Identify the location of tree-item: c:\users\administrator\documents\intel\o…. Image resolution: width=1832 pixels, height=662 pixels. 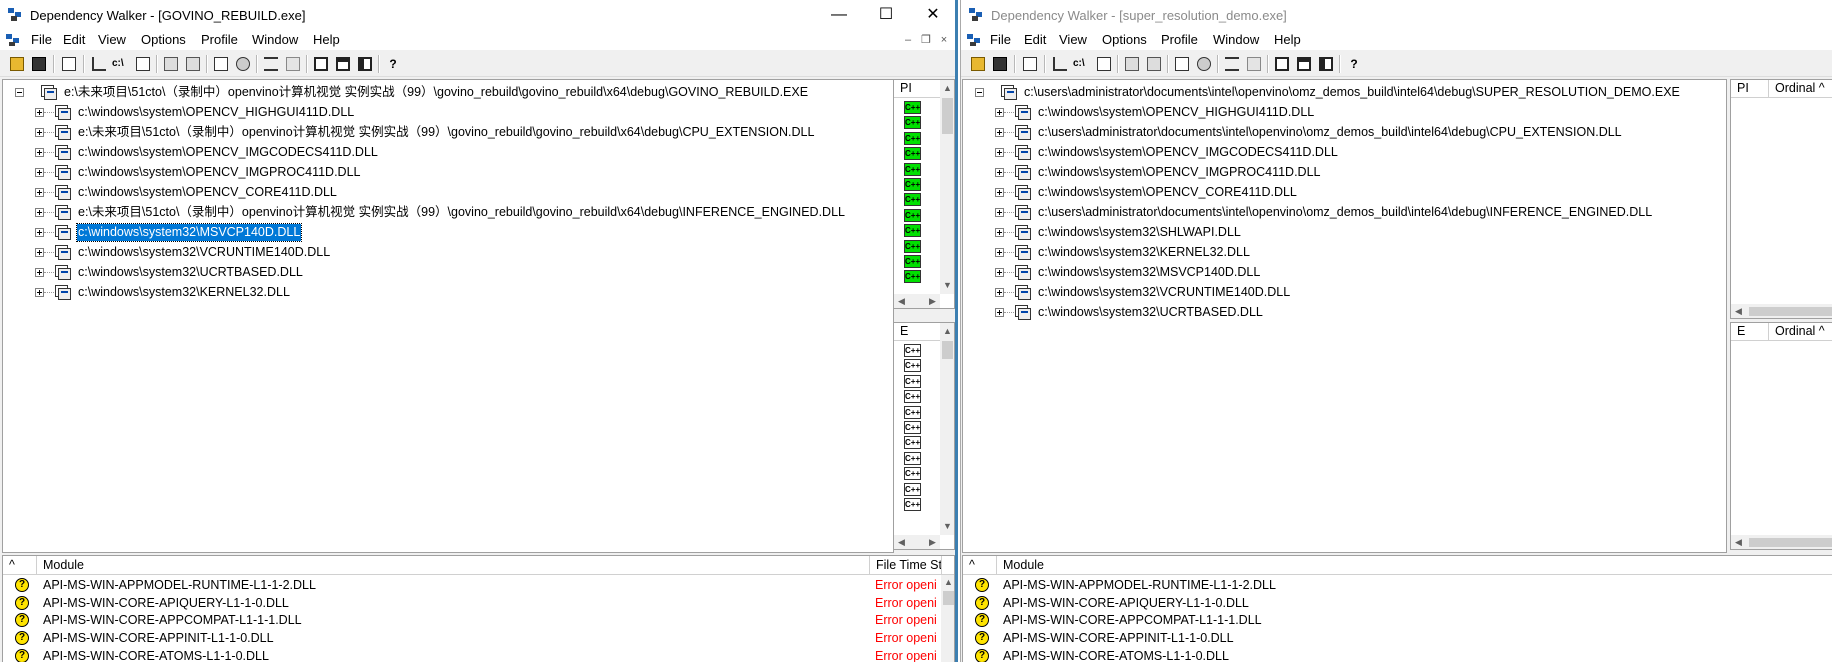
(1360, 133).